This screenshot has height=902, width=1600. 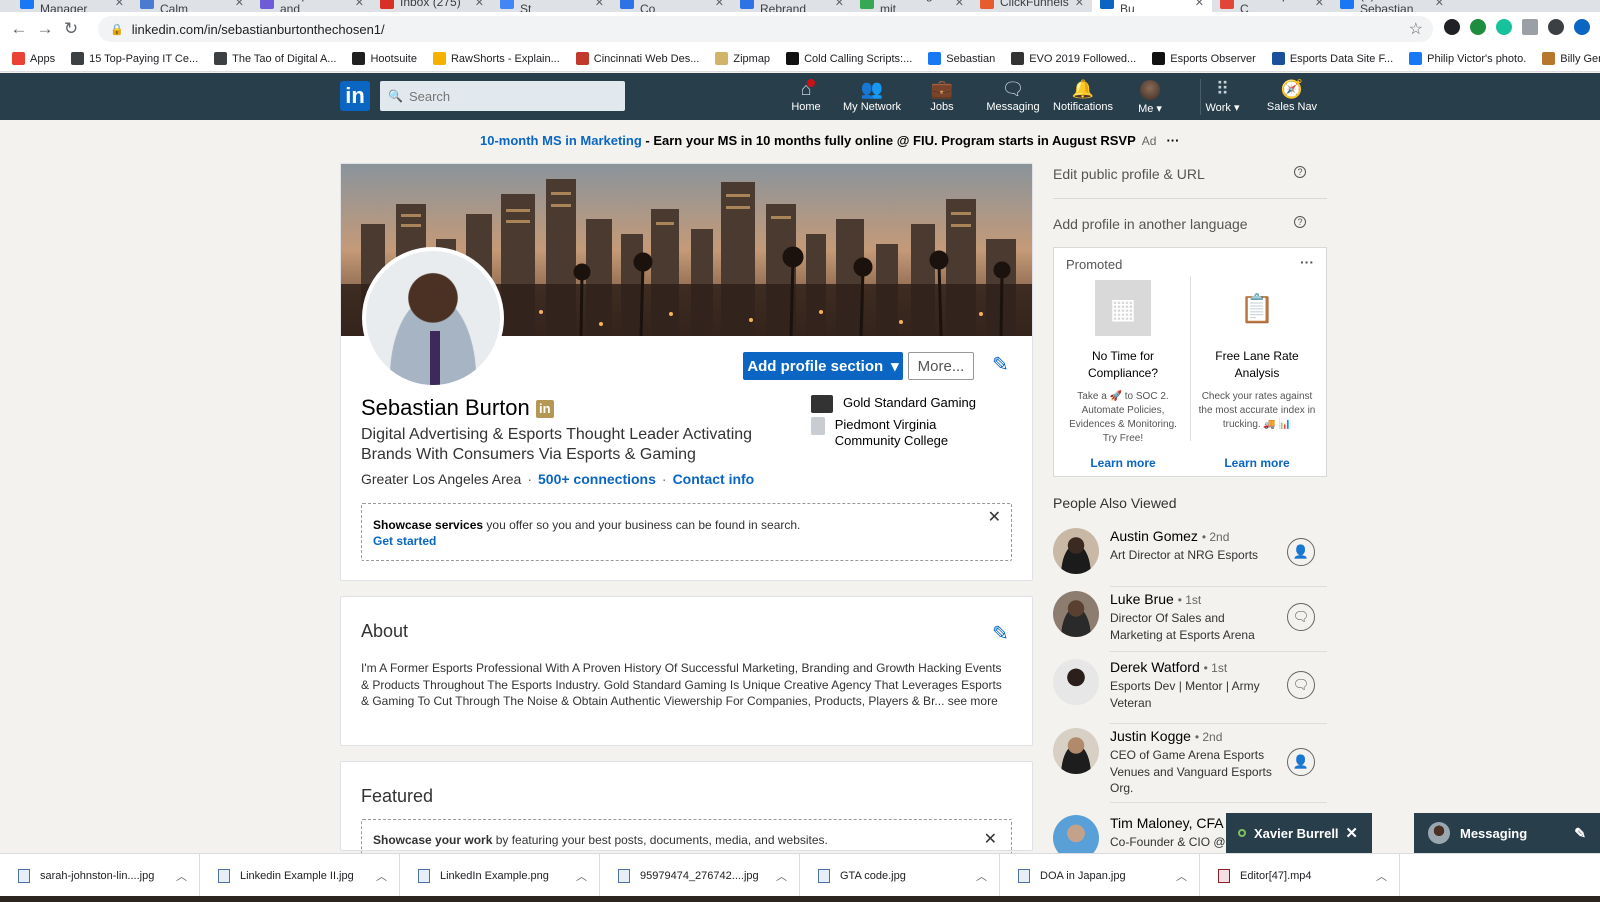 What do you see at coordinates (1100, 875) in the screenshot?
I see `download-item: DOA in Japan.jpg ︿` at bounding box center [1100, 875].